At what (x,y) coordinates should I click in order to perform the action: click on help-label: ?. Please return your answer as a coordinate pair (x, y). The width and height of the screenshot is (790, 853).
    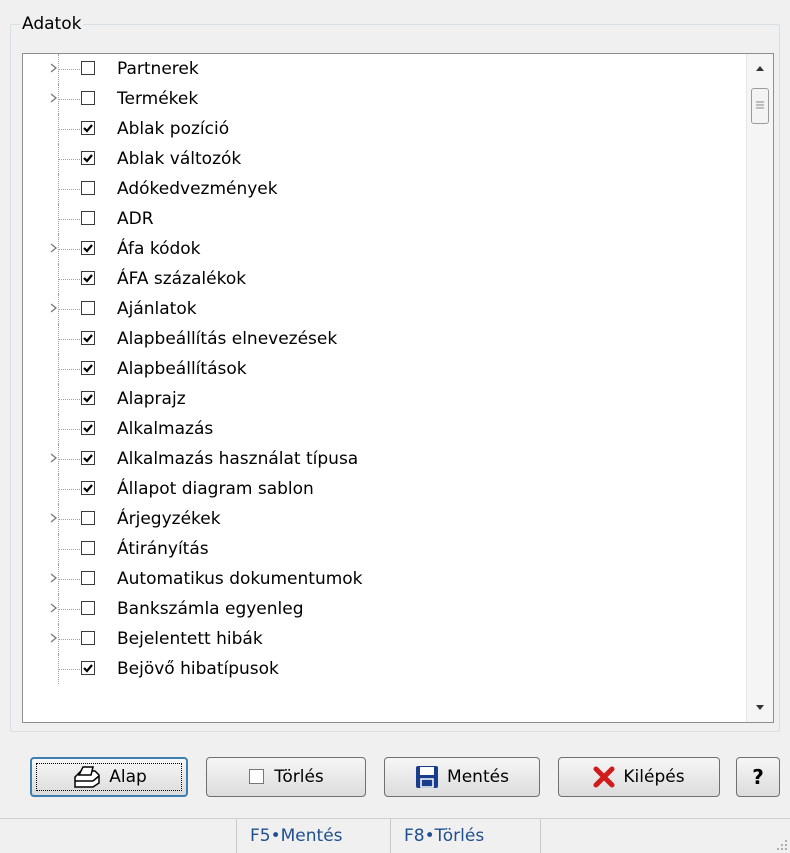
    Looking at the image, I should click on (758, 777).